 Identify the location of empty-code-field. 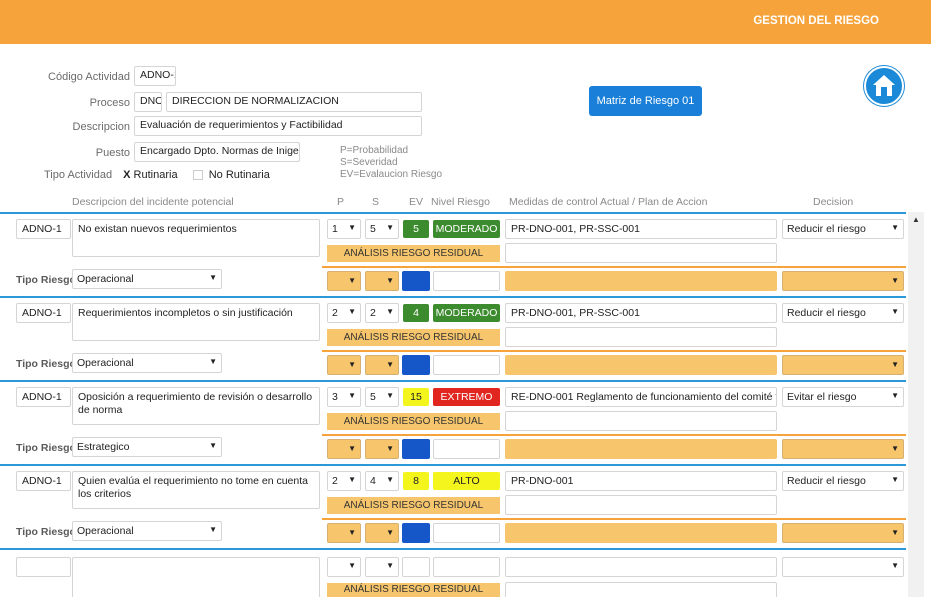
(43, 567).